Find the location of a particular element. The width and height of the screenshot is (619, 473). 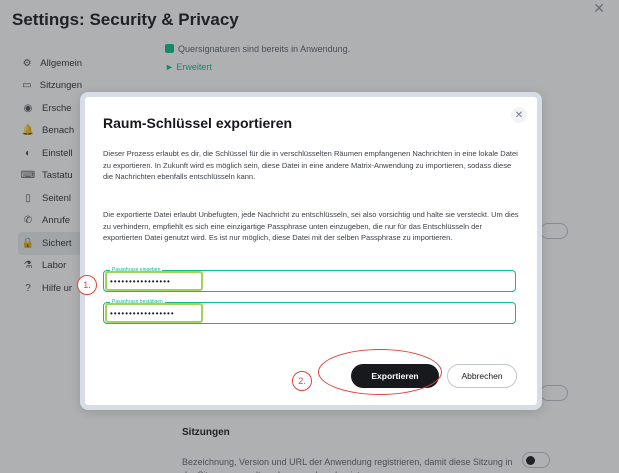

close-icon: ✕ is located at coordinates (519, 115).